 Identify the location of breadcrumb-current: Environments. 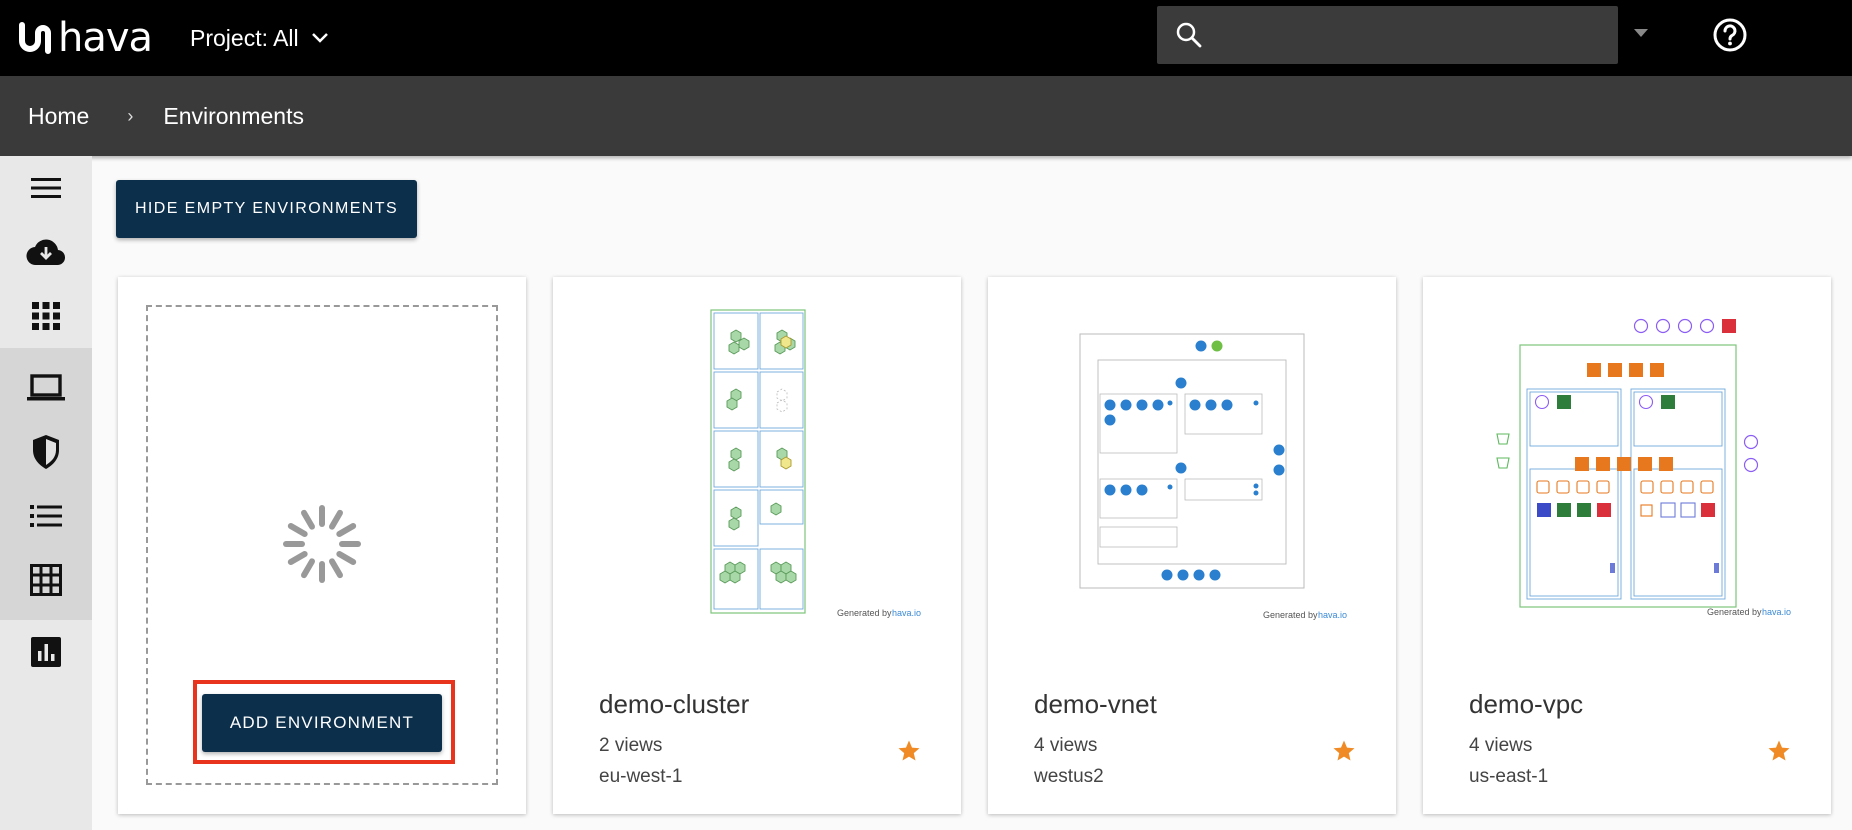
(233, 115).